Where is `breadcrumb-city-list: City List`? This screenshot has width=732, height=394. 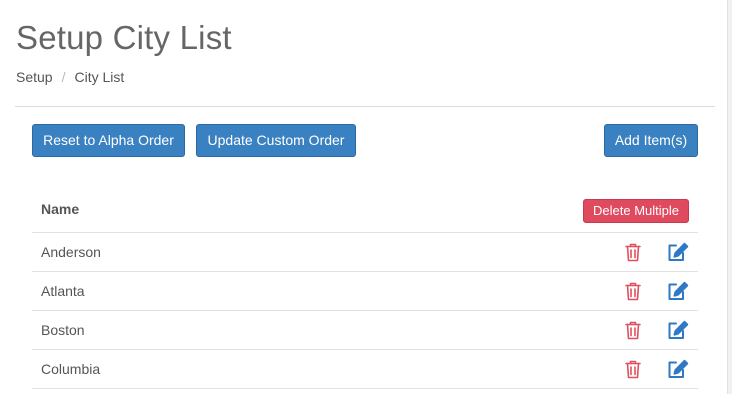
breadcrumb-city-list: City List is located at coordinates (99, 77).